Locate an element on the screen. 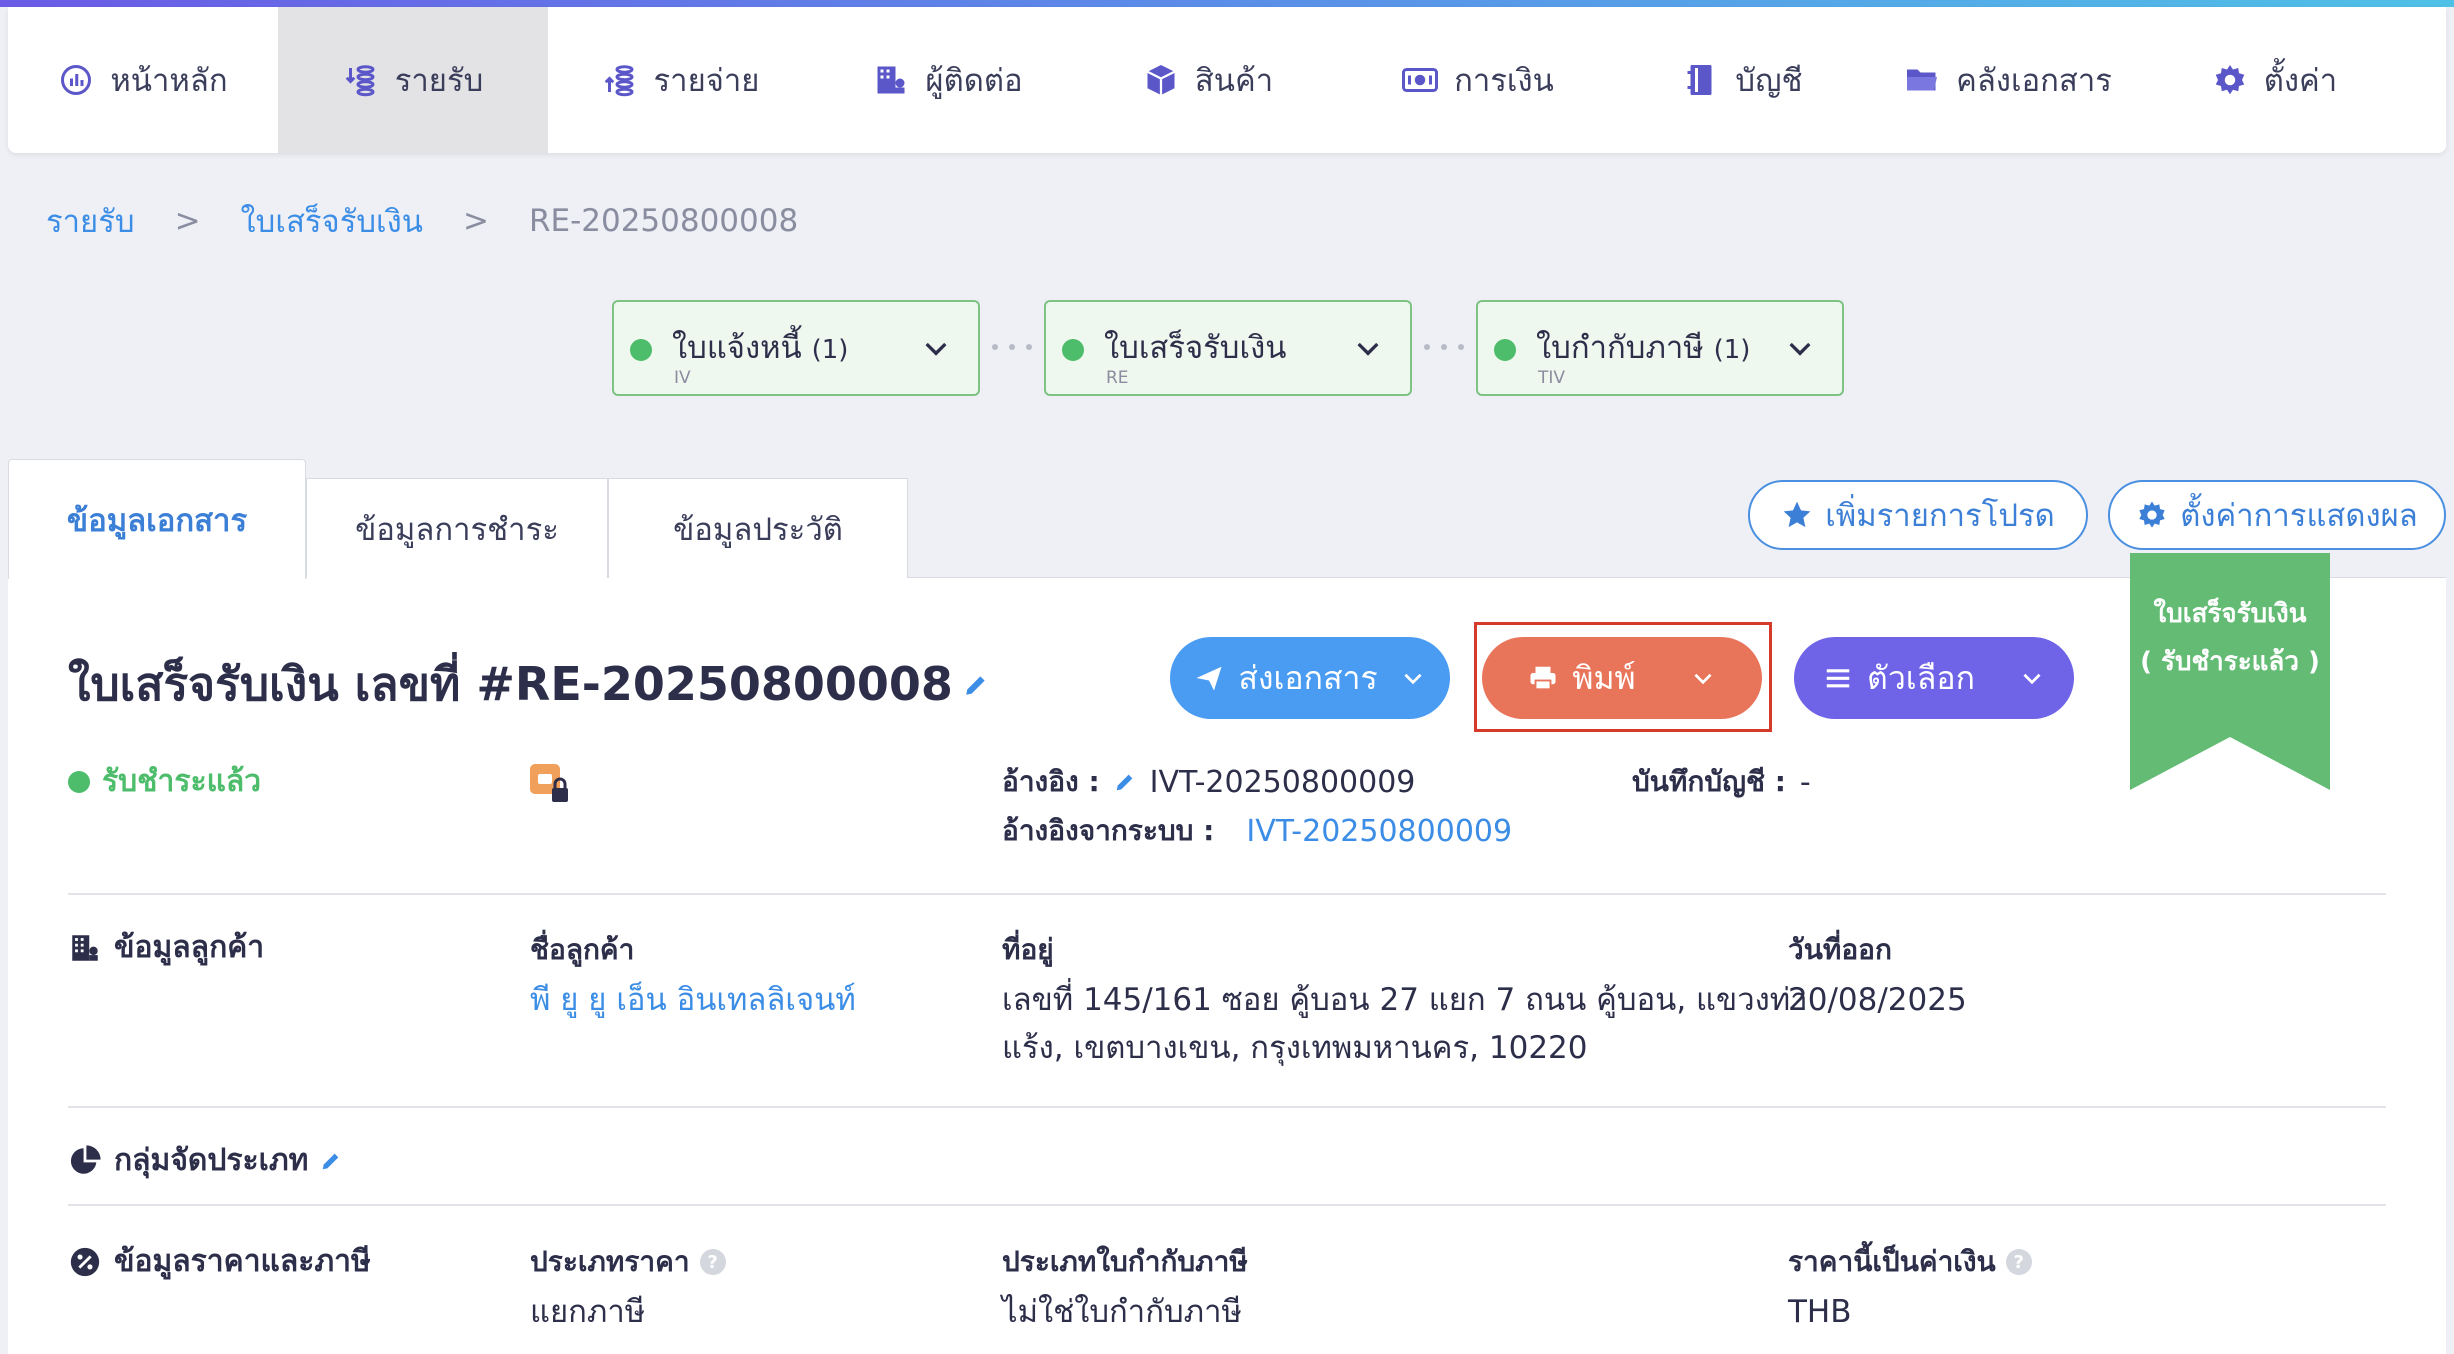 This screenshot has height=1354, width=2454. category-section-title: กลุ่มจัดประเภท is located at coordinates (205, 1160).